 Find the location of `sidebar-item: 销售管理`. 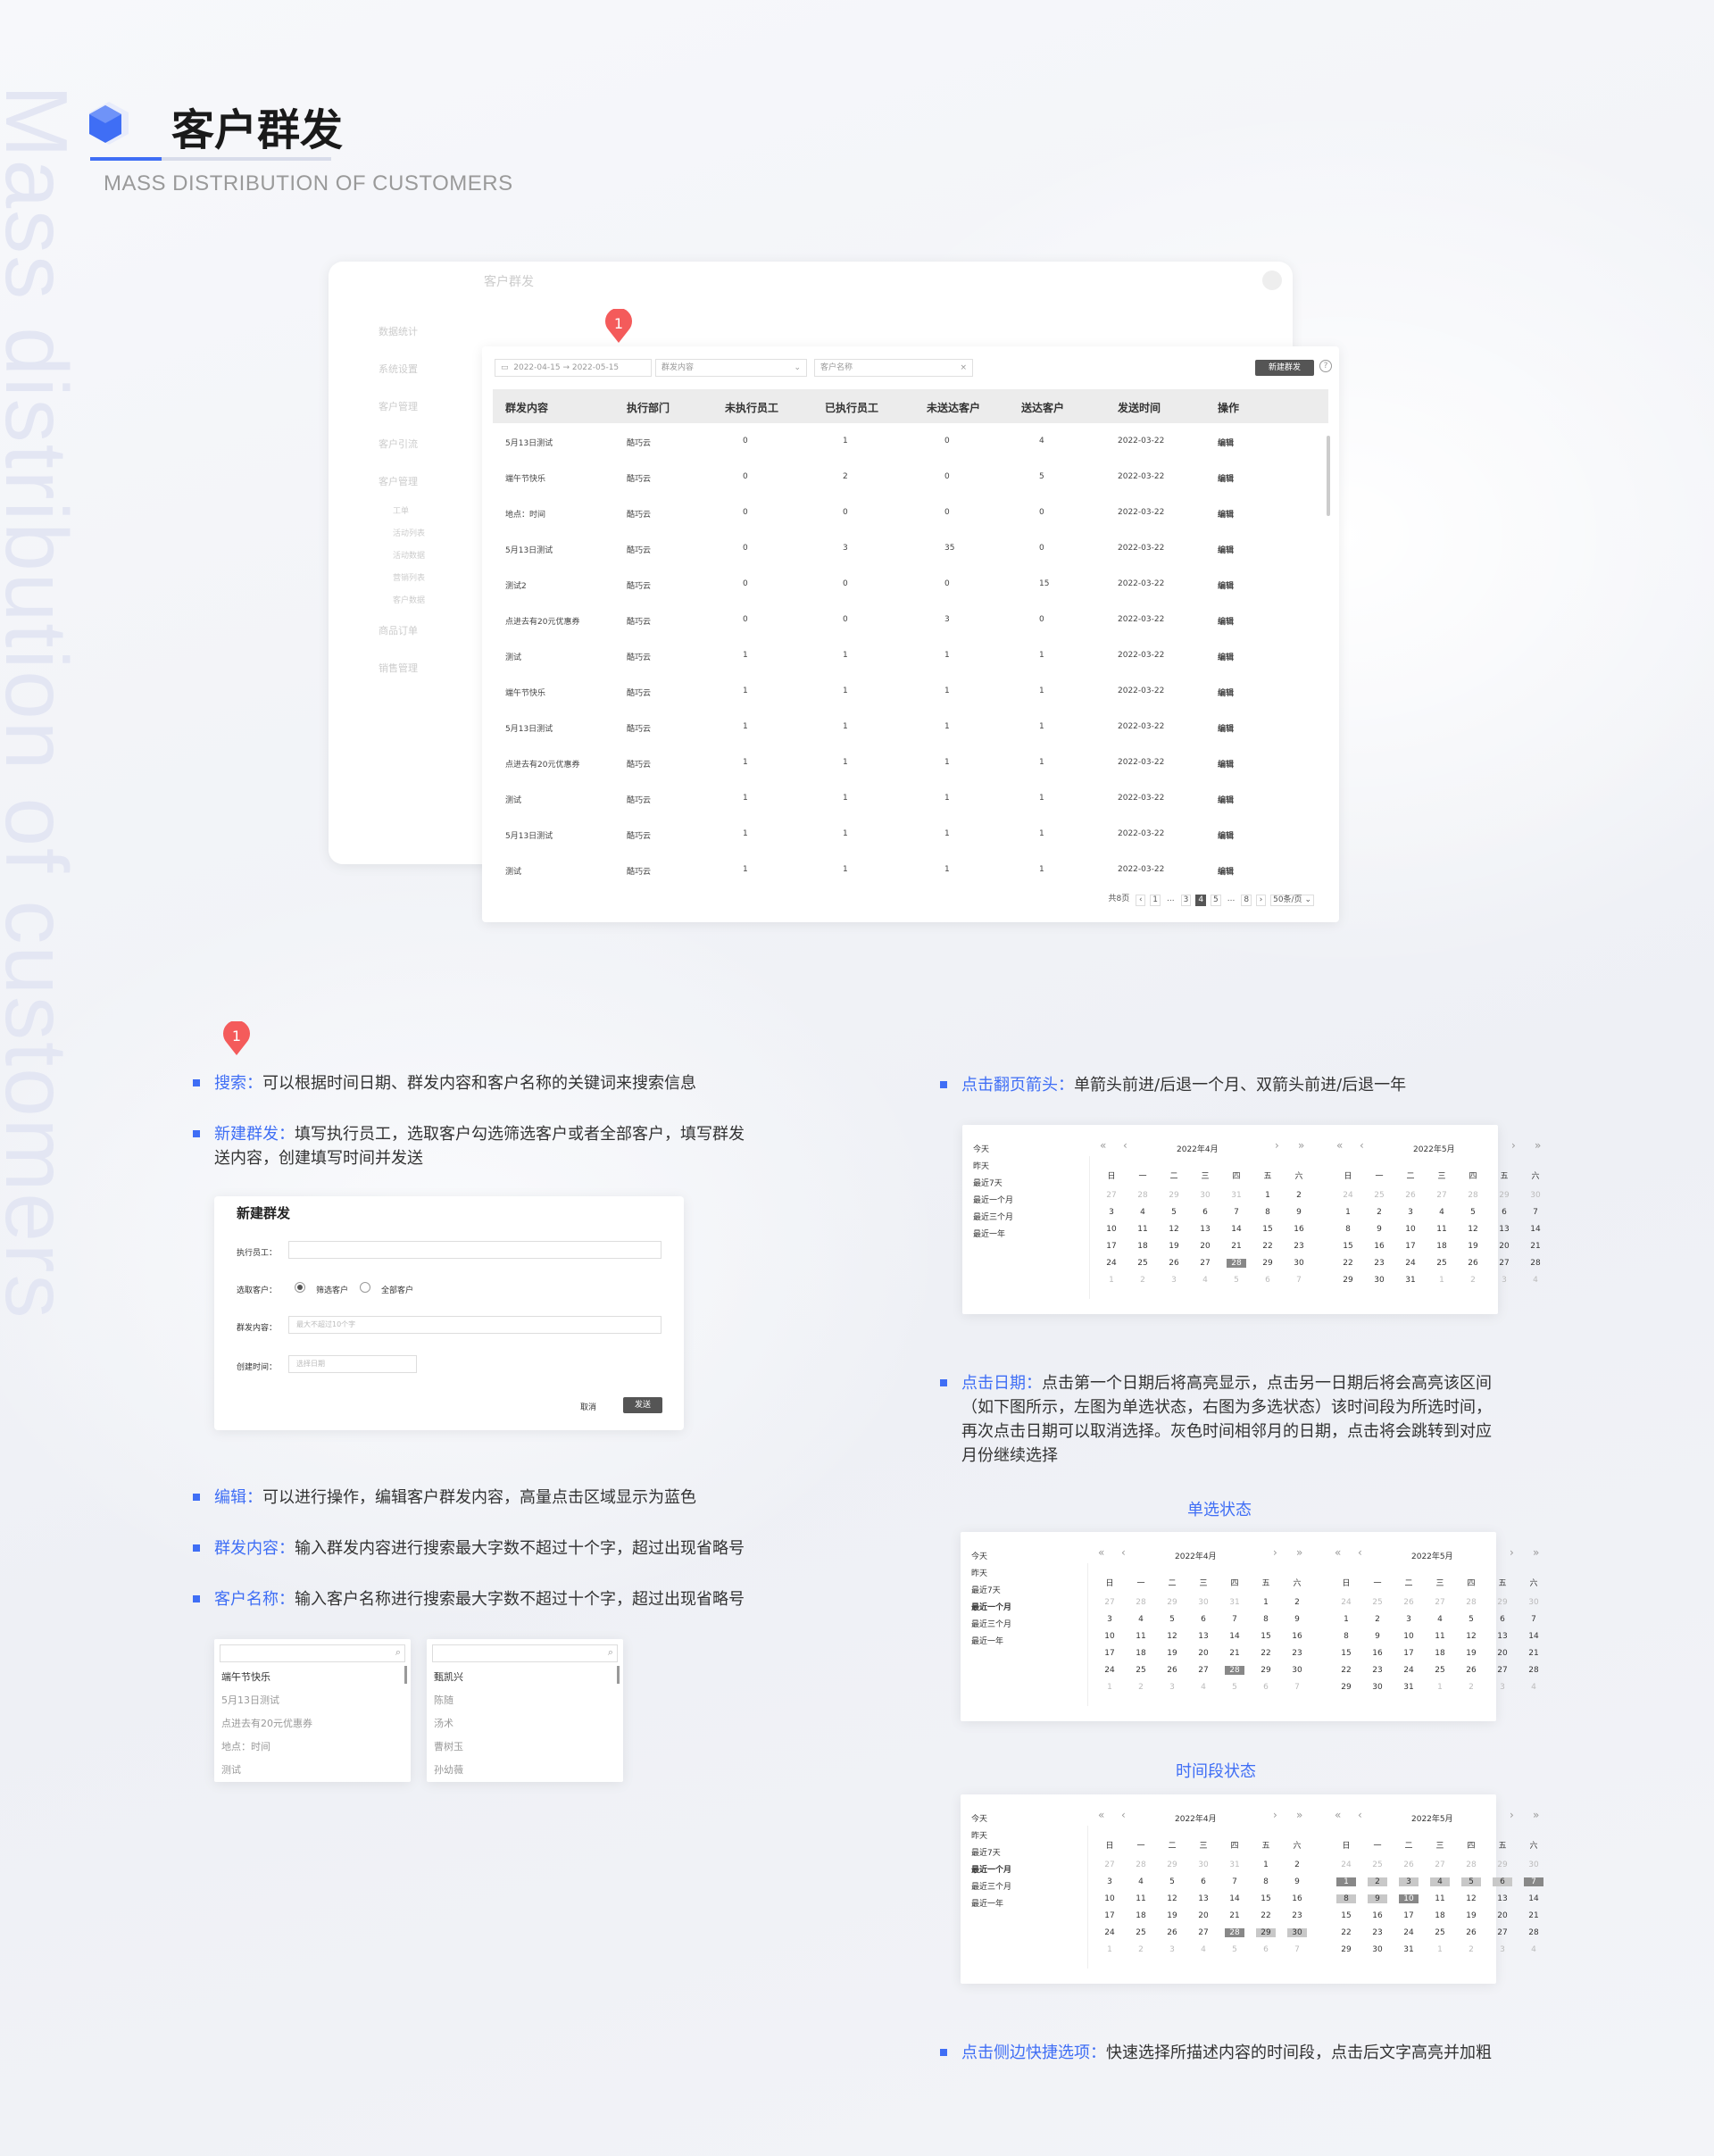

sidebar-item: 销售管理 is located at coordinates (410, 668).